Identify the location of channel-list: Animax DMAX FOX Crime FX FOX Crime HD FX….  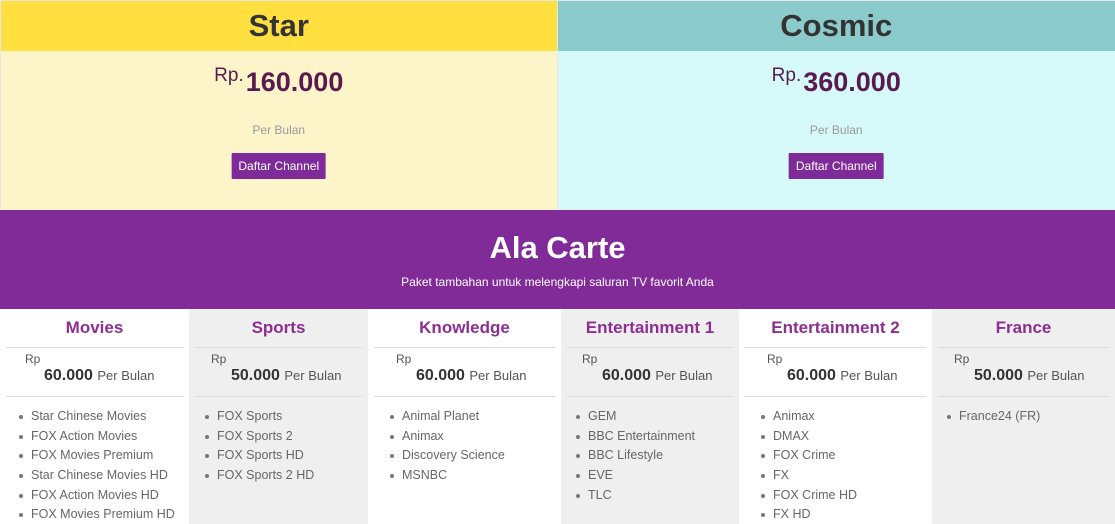
(845, 465).